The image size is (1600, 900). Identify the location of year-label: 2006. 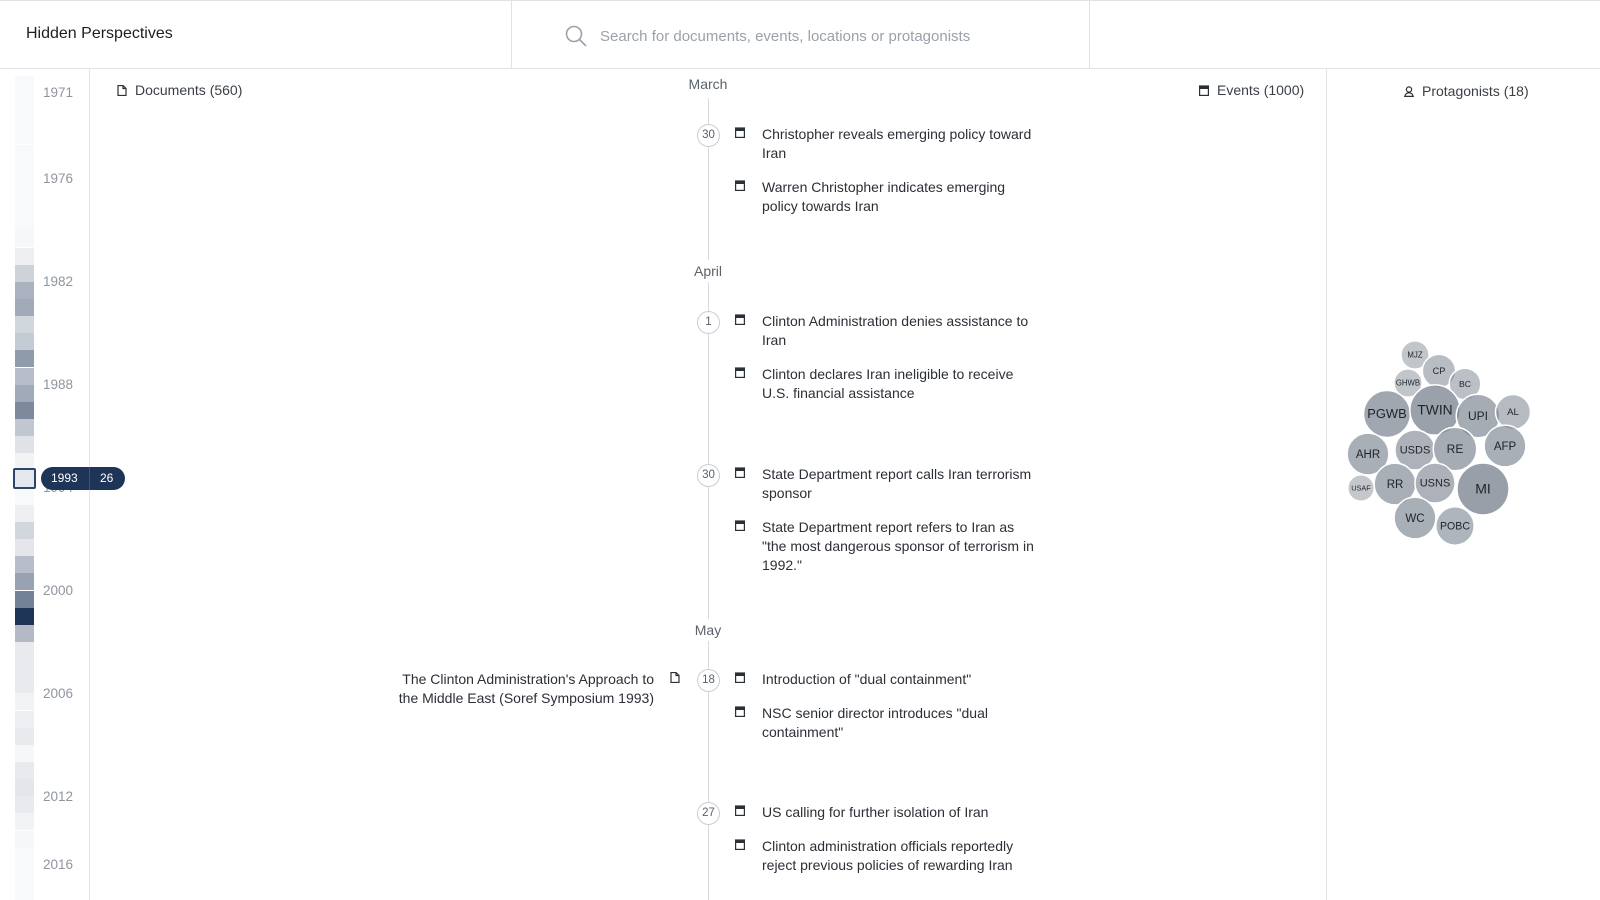
(58, 693).